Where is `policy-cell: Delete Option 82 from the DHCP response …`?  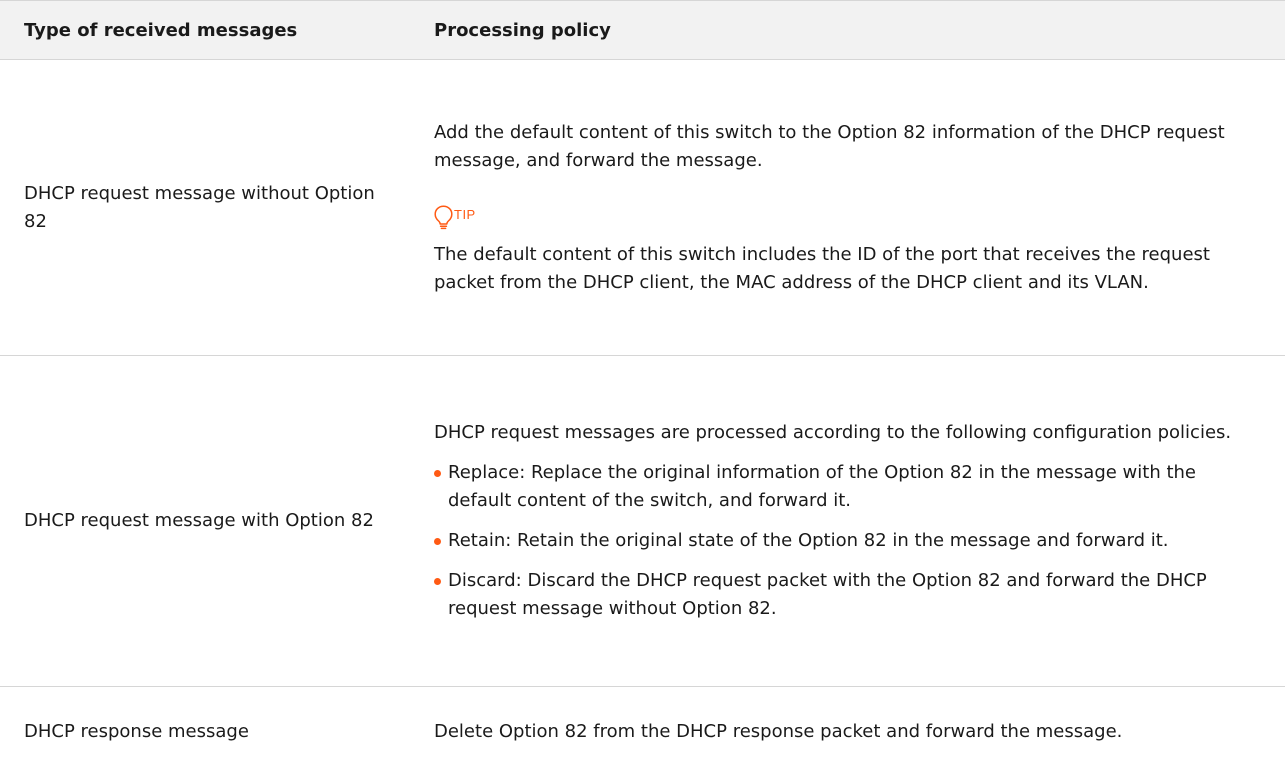 policy-cell: Delete Option 82 from the DHCP response … is located at coordinates (849, 732).